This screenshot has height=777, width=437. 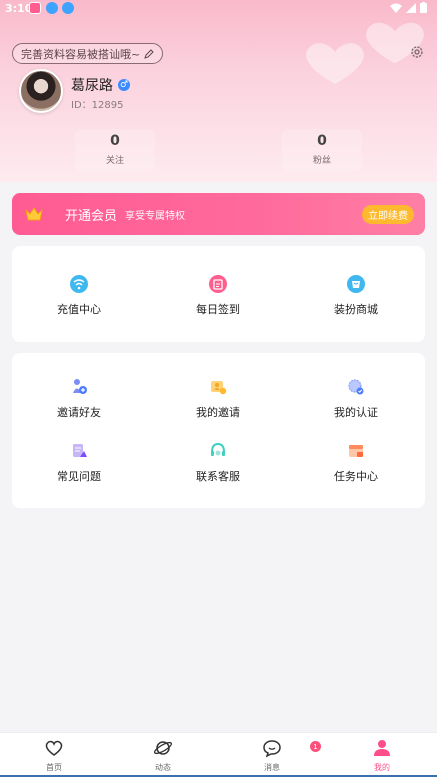 What do you see at coordinates (54, 767) in the screenshot?
I see `nav-home-label: 首页` at bounding box center [54, 767].